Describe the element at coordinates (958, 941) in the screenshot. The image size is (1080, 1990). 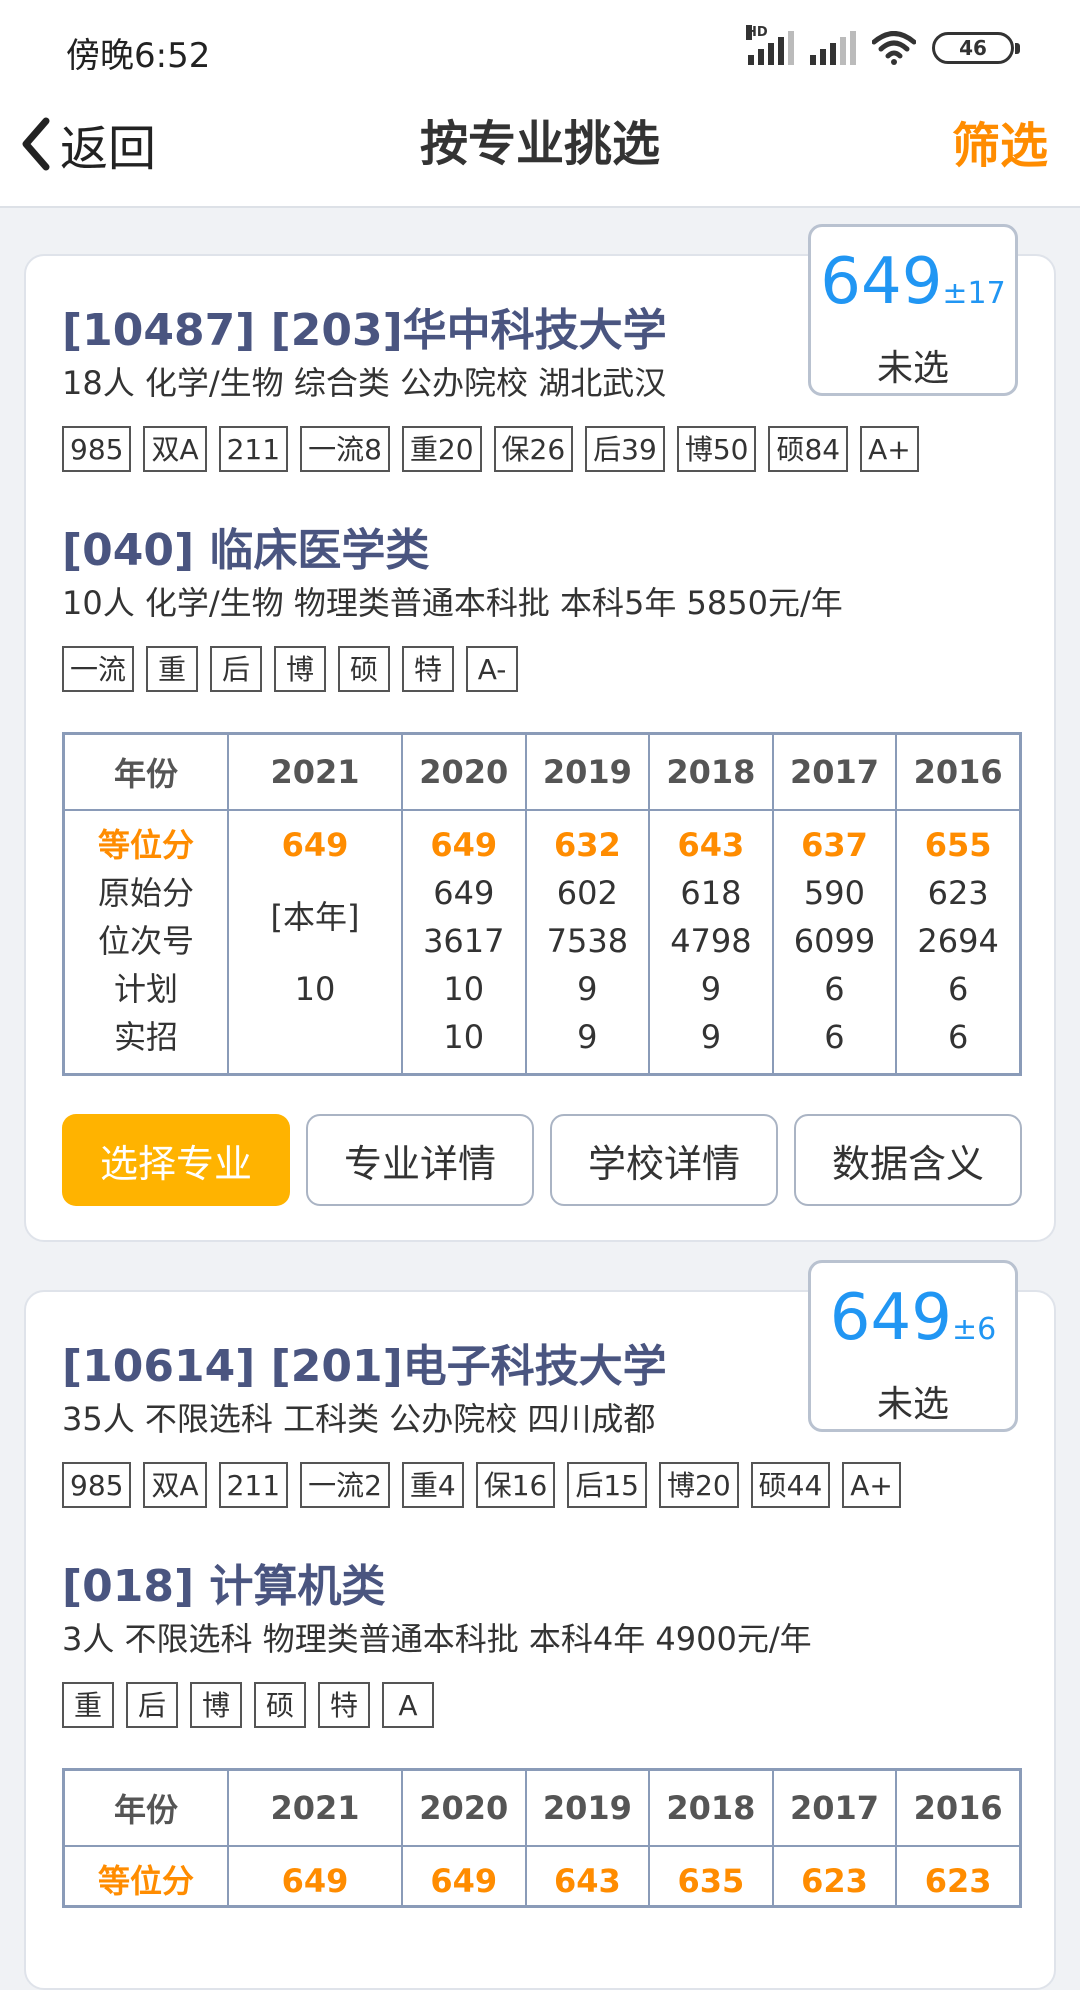
I see `cell-value: 2694` at that location.